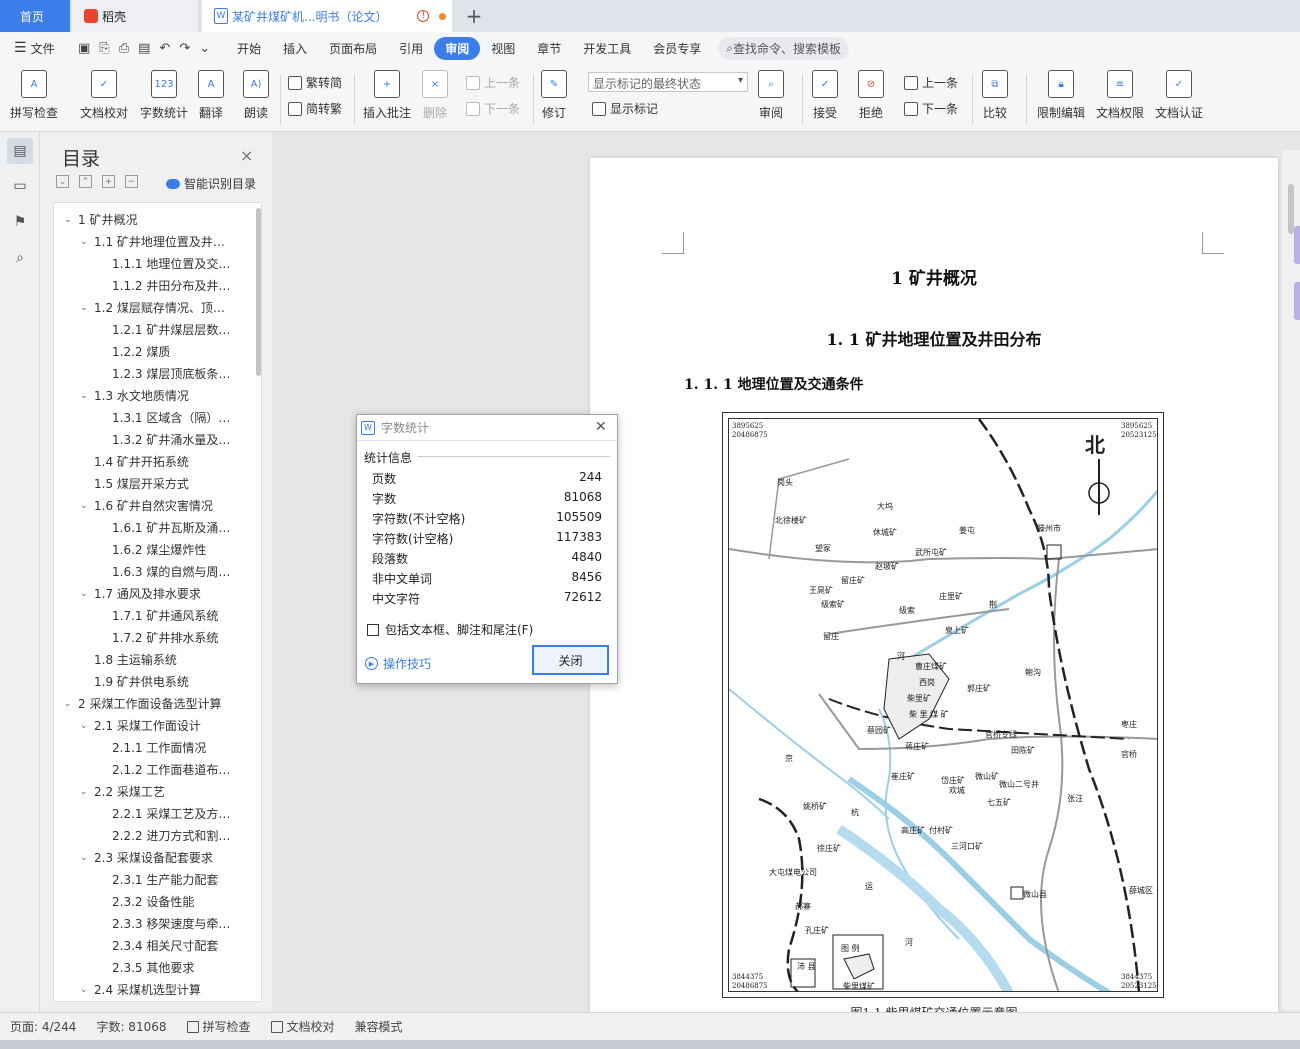 The height and width of the screenshot is (1049, 1300). Describe the element at coordinates (1061, 95) in the screenshot. I see `restrict-edit-button: 🔒︎ 限制编辑` at that location.